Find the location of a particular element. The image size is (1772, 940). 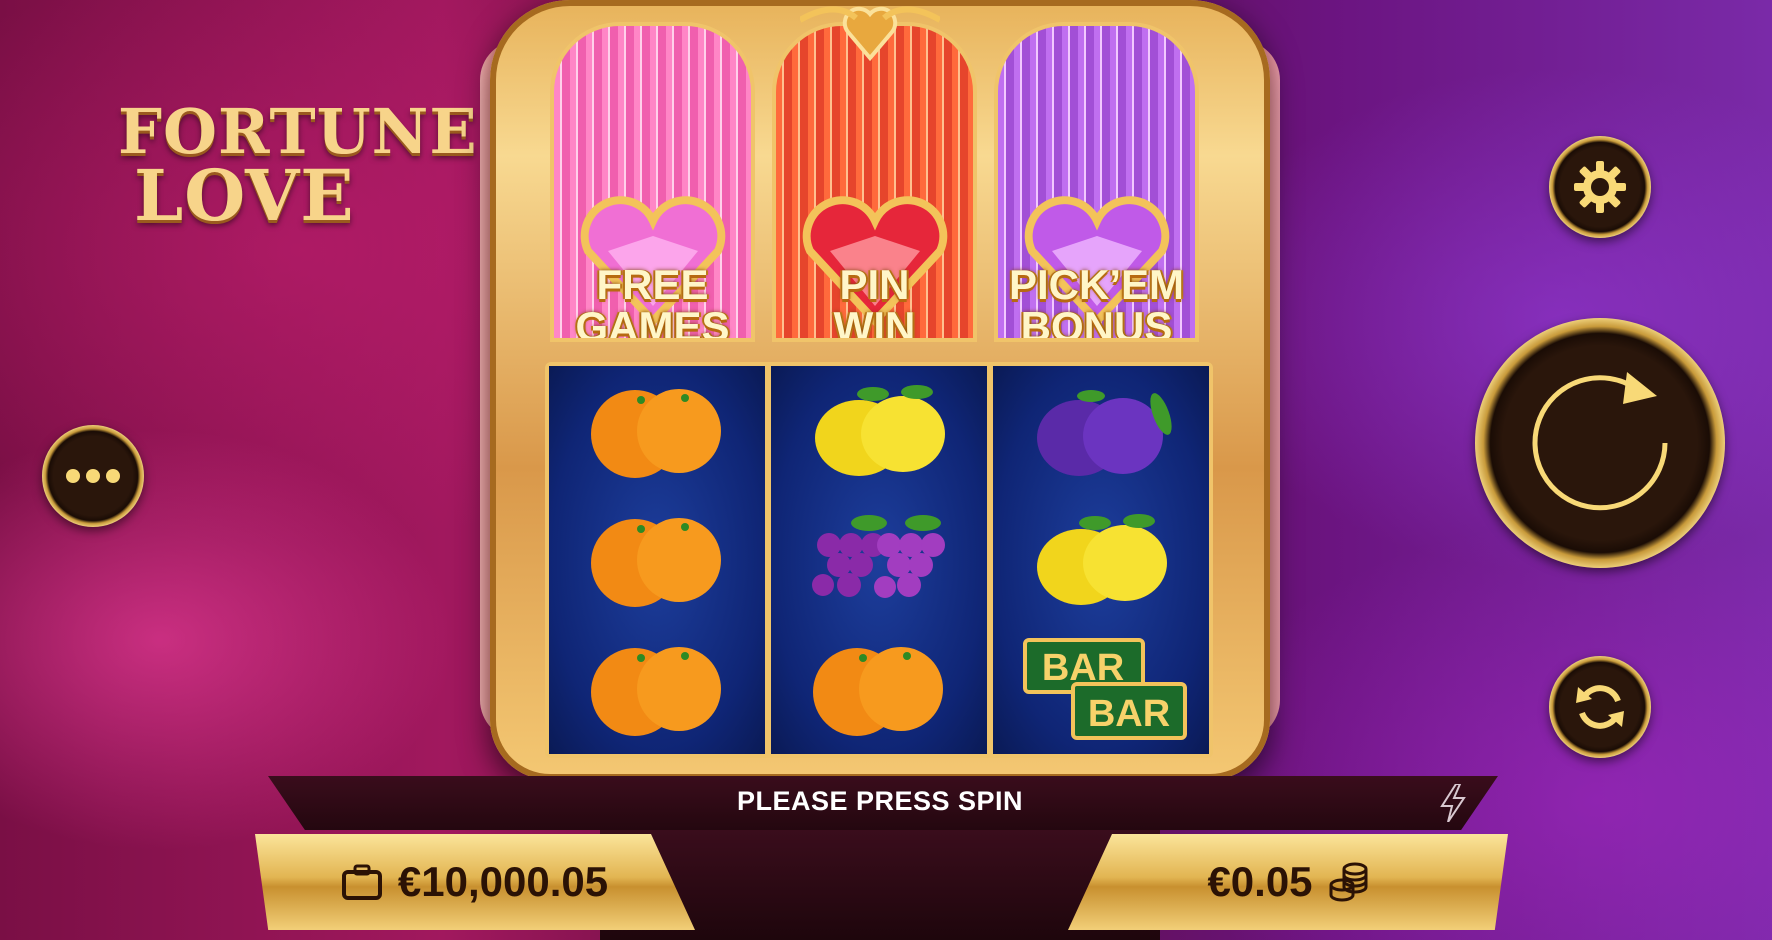

spin-arrow-icon is located at coordinates (1600, 441).